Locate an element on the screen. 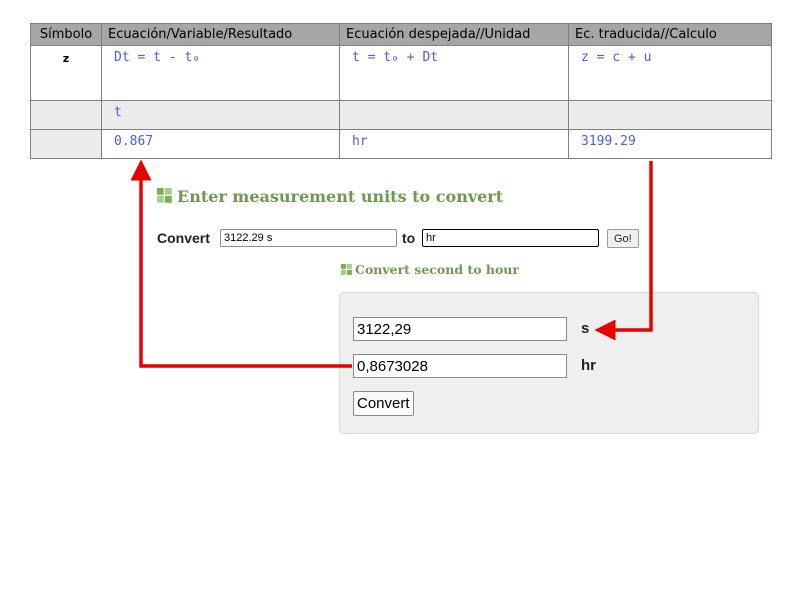 The height and width of the screenshot is (600, 800). to-label: to is located at coordinates (409, 238).